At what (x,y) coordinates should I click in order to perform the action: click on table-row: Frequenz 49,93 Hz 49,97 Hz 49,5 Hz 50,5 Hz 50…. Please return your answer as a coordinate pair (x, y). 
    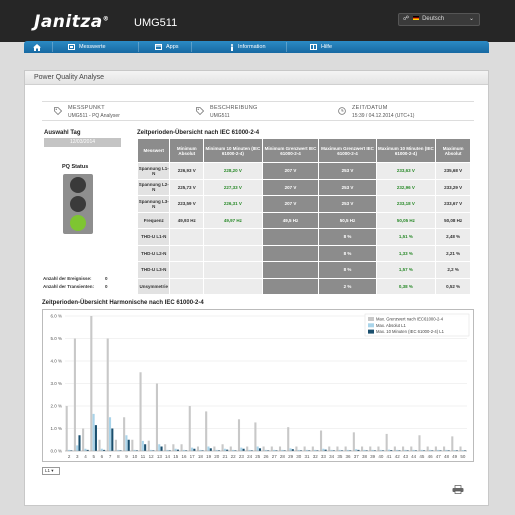
    Looking at the image, I should click on (304, 220).